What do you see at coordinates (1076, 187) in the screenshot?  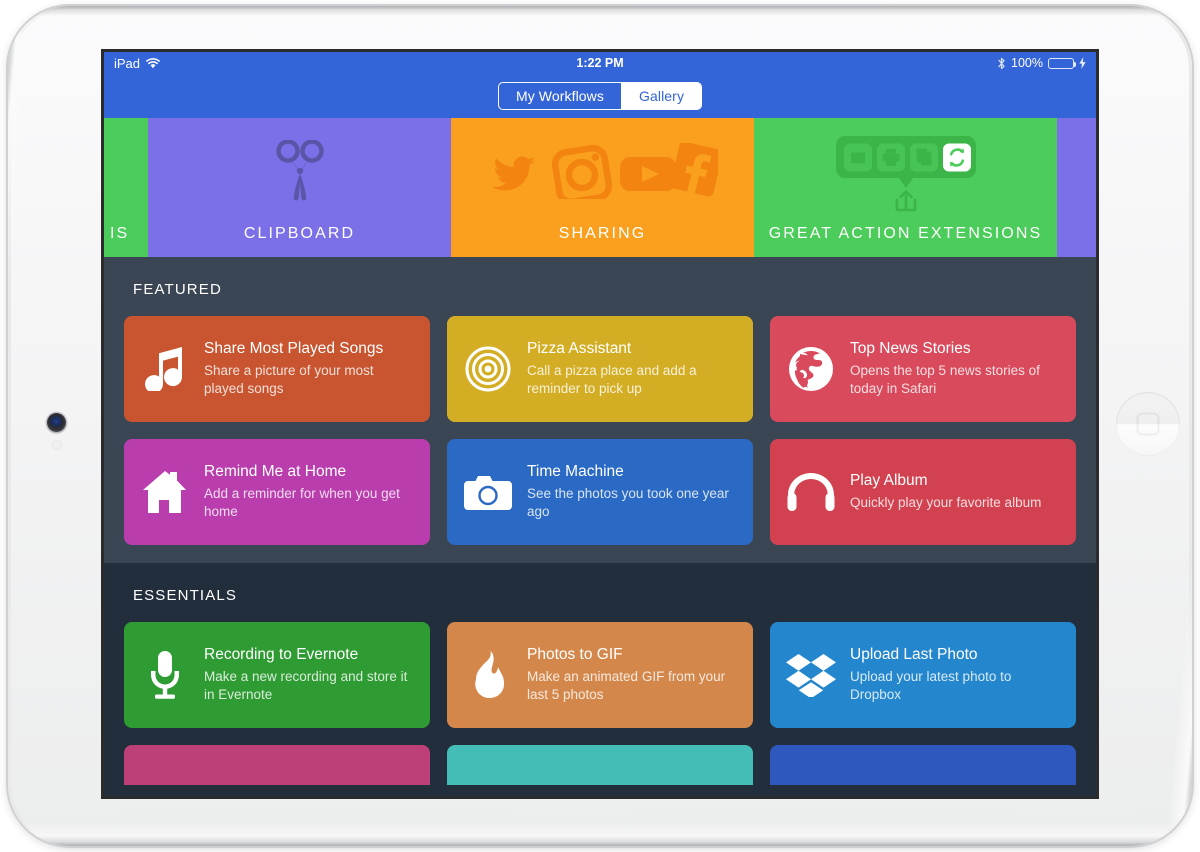 I see `banner-partial-right` at bounding box center [1076, 187].